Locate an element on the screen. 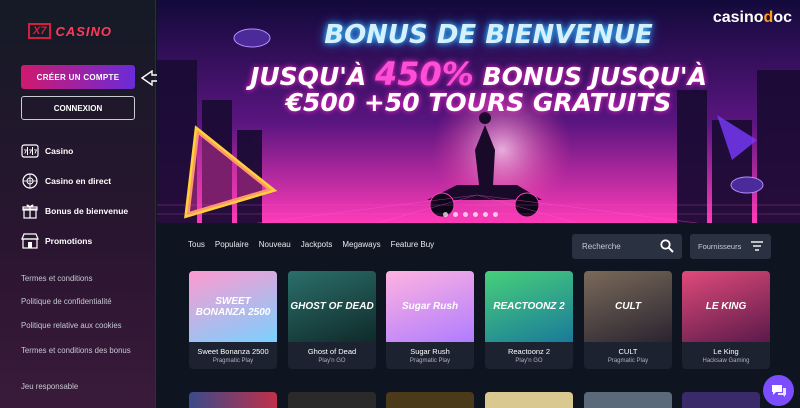 This screenshot has width=800, height=408. banner-offer-post: BONUS JUSQU'À is located at coordinates (590, 76).